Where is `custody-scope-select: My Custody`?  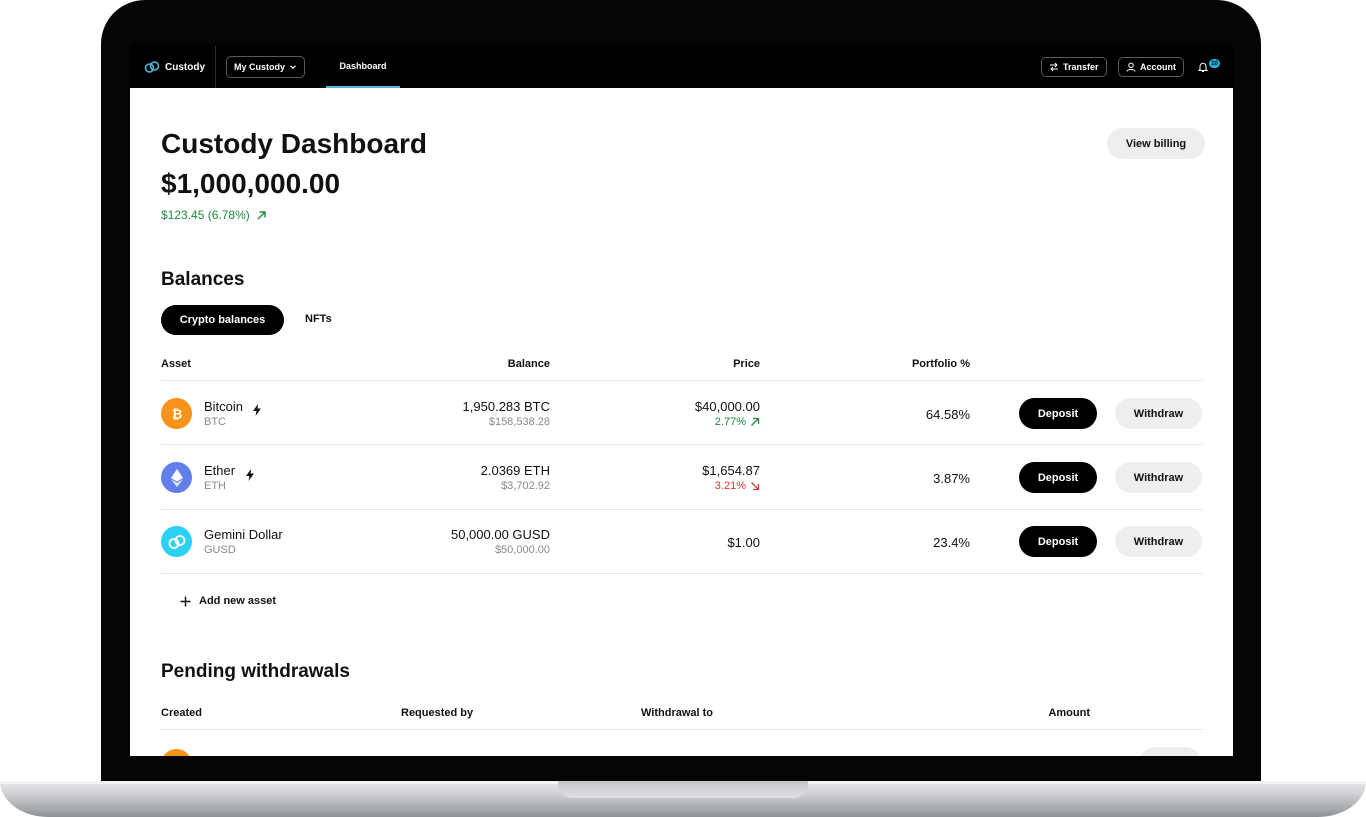 custody-scope-select: My Custody is located at coordinates (266, 67).